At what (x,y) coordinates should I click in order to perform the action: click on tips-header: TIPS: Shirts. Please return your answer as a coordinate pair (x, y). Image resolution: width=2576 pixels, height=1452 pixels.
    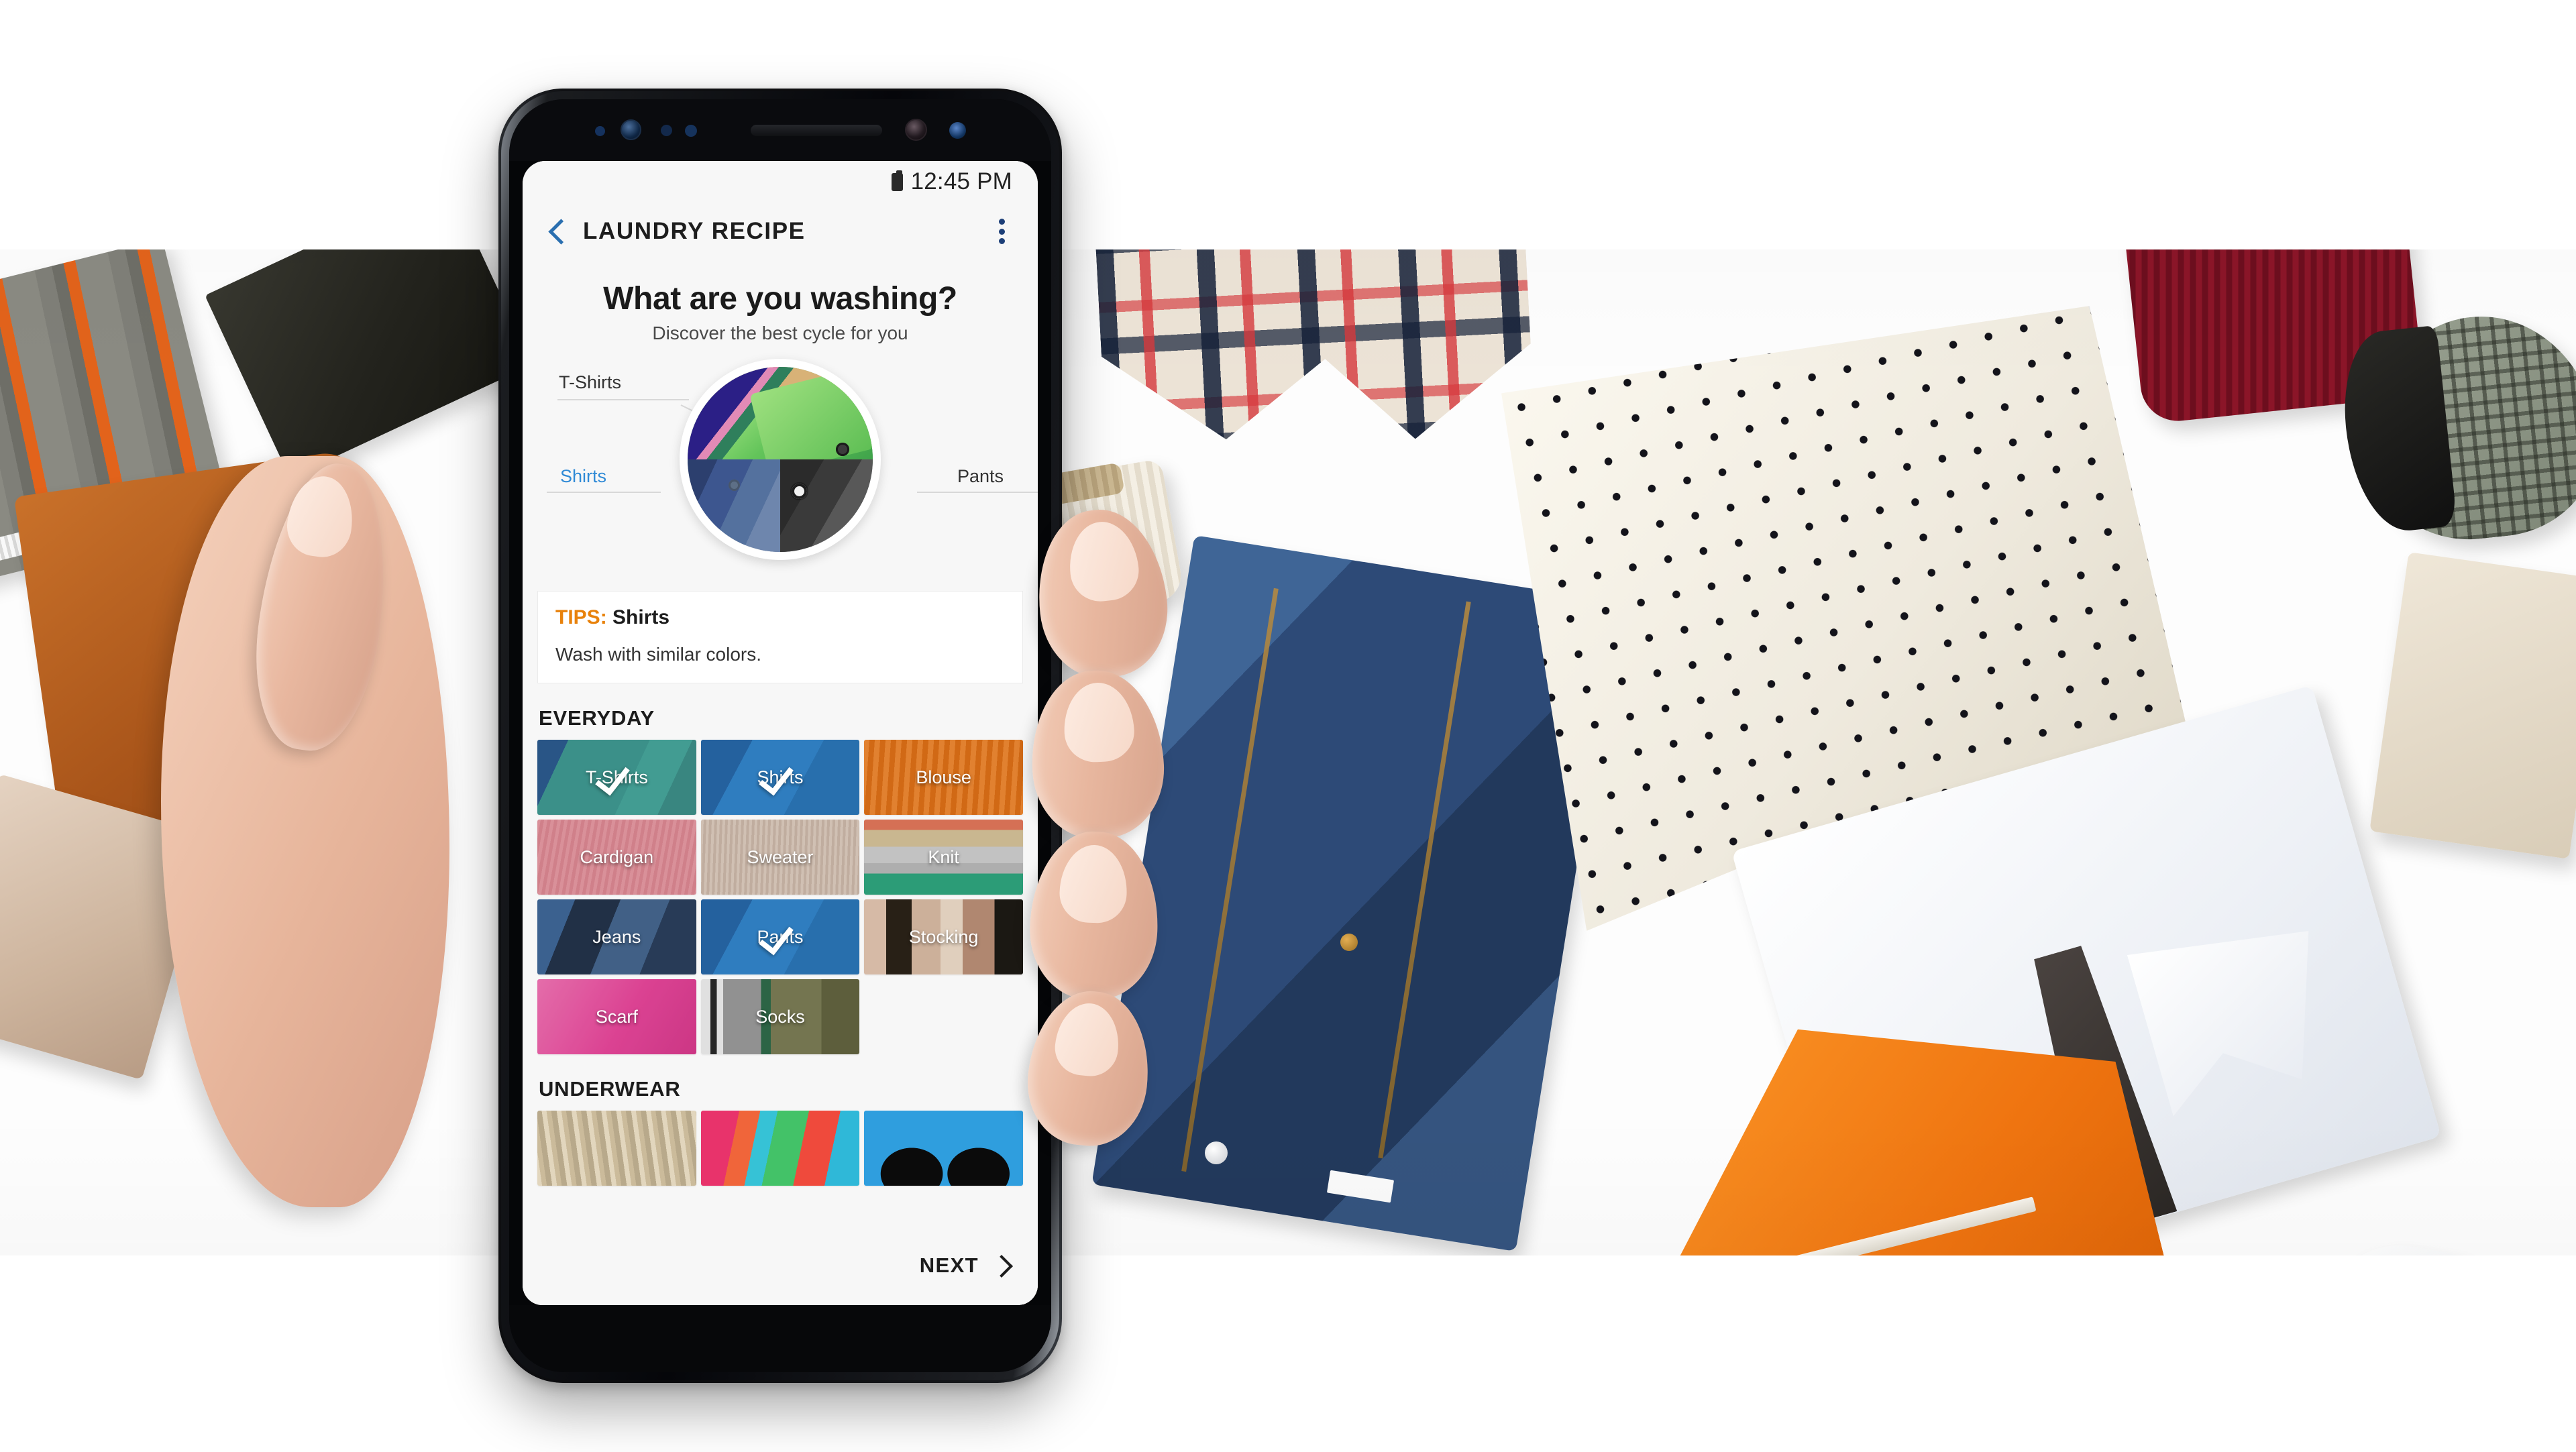
    Looking at the image, I should click on (780, 617).